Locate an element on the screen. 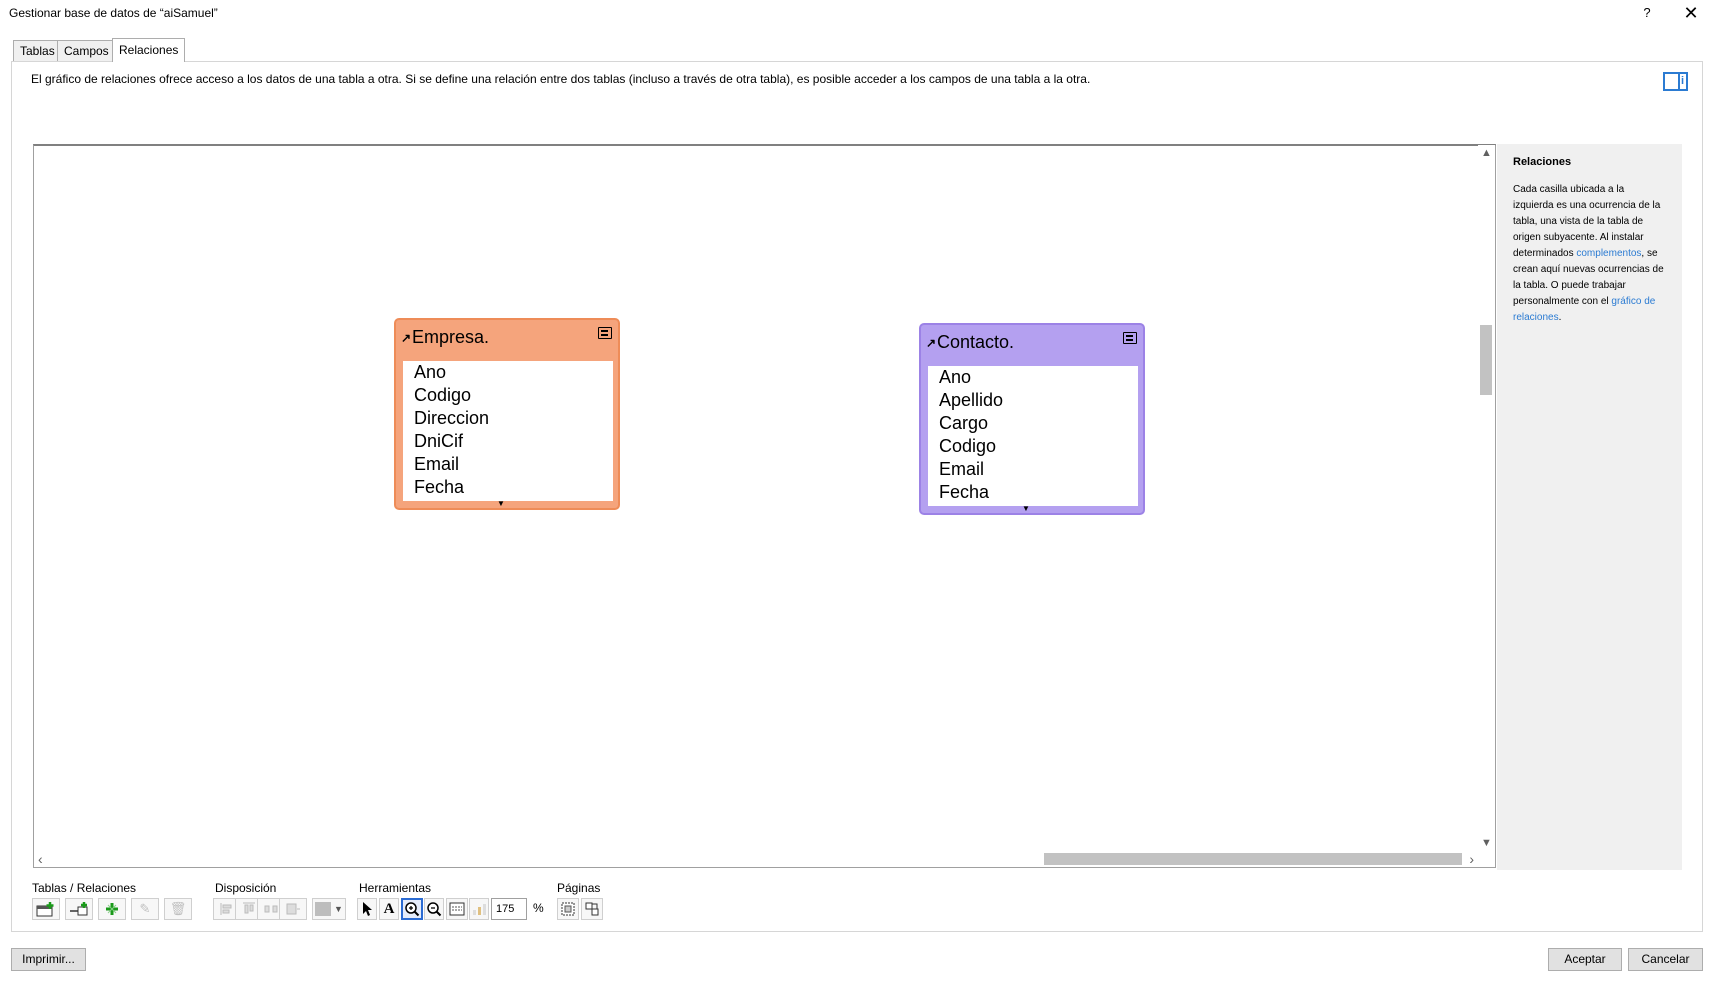 Image resolution: width=1714 pixels, height=982 pixels. group-label-layout: Disposición is located at coordinates (246, 888).